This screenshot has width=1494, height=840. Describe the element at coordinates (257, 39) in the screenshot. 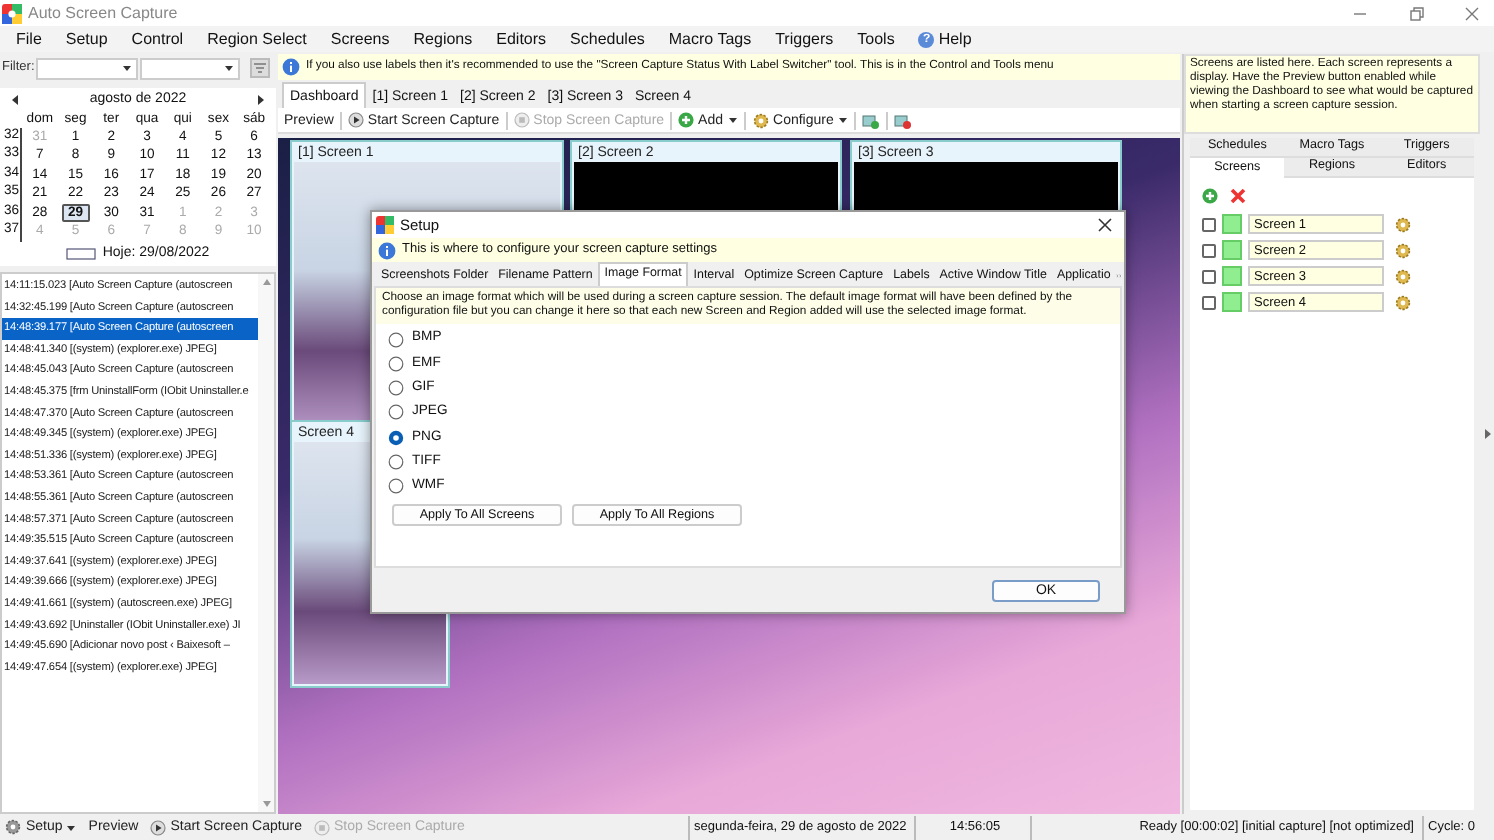

I see `menu-item: Region Select` at that location.